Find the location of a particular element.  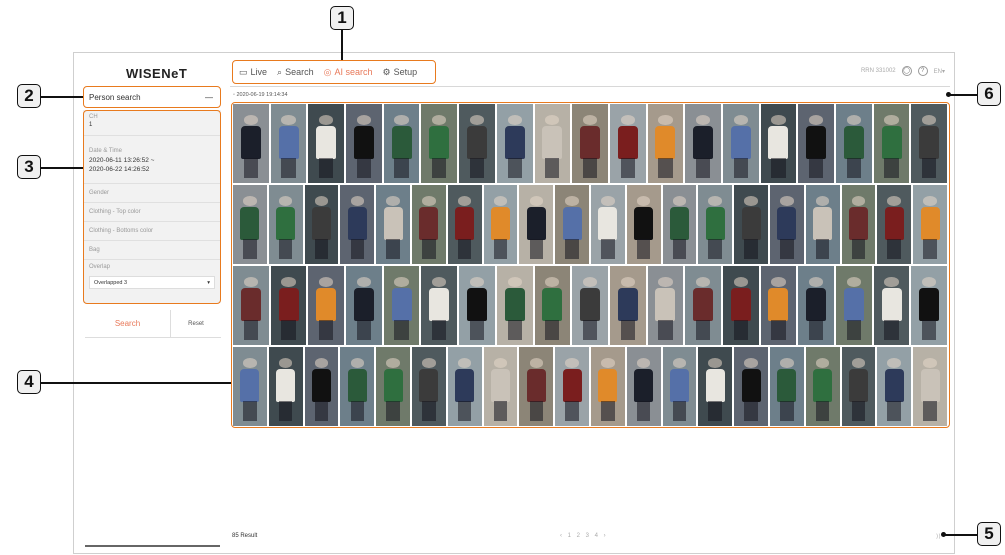

panel-buttons: Search Reset is located at coordinates (153, 324).